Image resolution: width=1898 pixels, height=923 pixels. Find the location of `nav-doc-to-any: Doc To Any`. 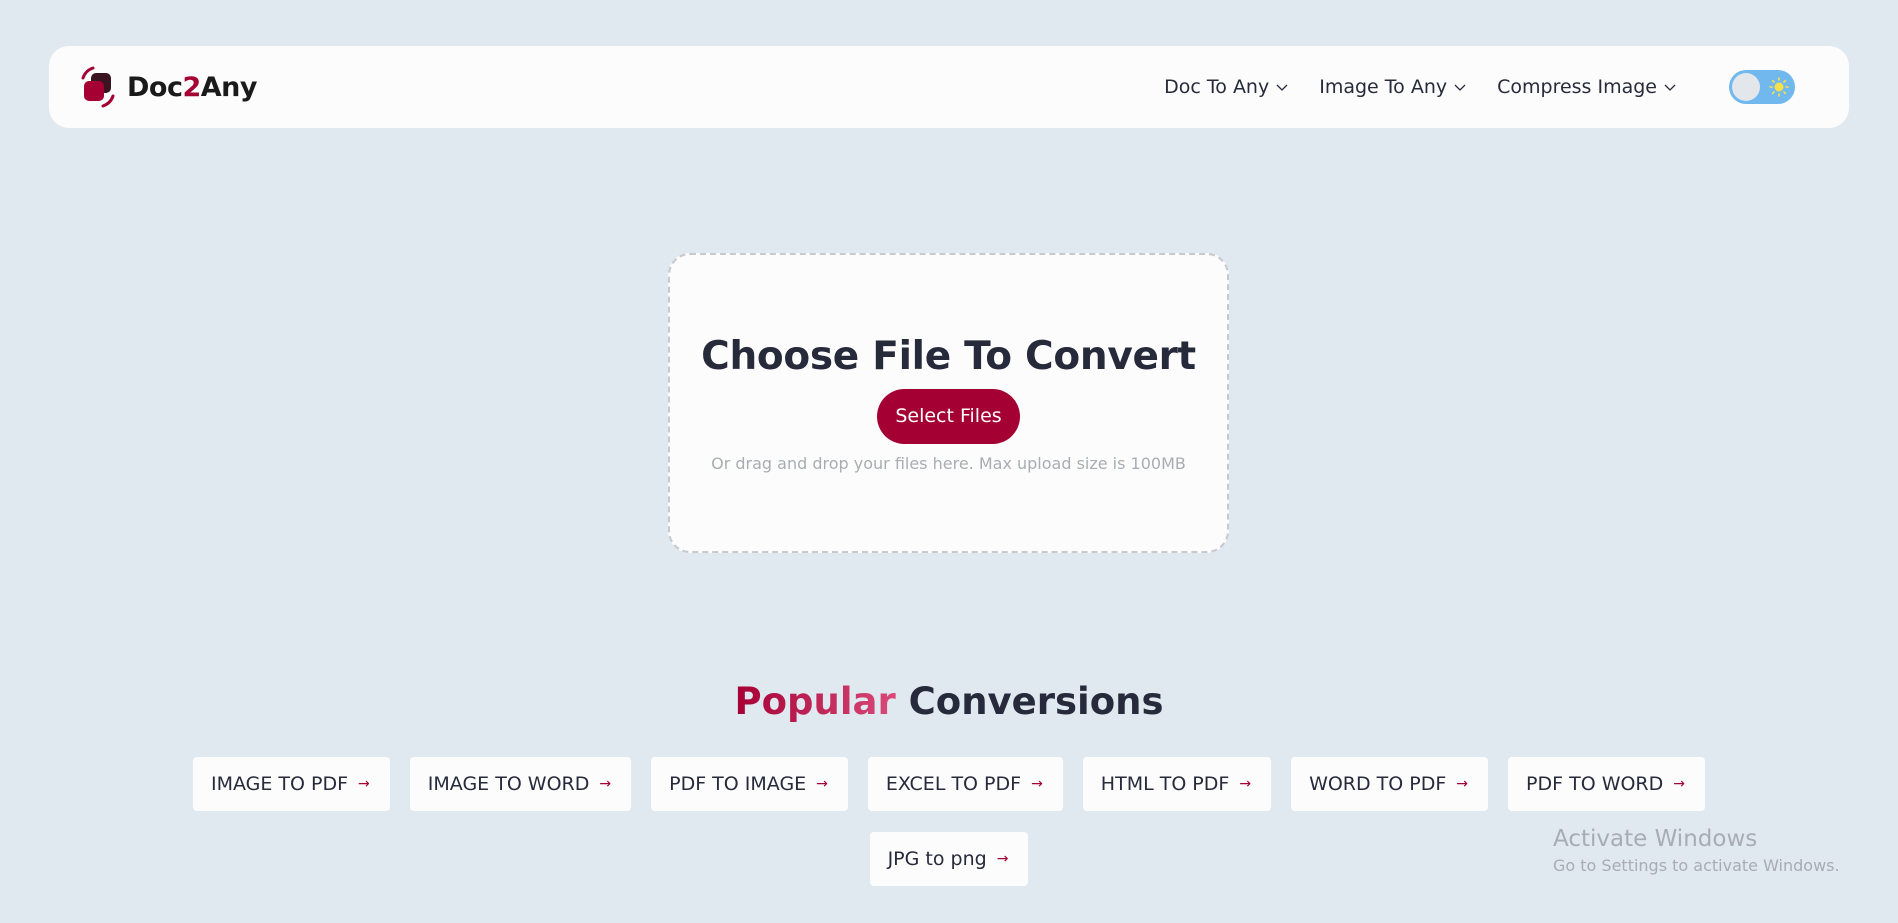

nav-doc-to-any: Doc To Any is located at coordinates (1226, 87).